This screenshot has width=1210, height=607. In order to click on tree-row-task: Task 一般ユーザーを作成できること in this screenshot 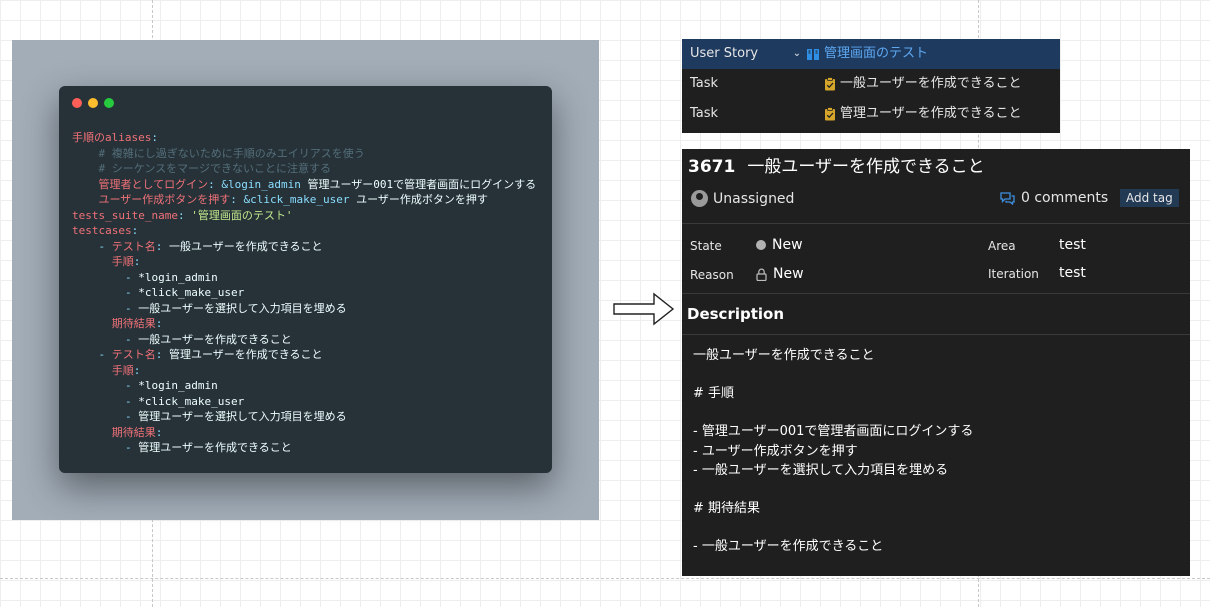, I will do `click(871, 84)`.